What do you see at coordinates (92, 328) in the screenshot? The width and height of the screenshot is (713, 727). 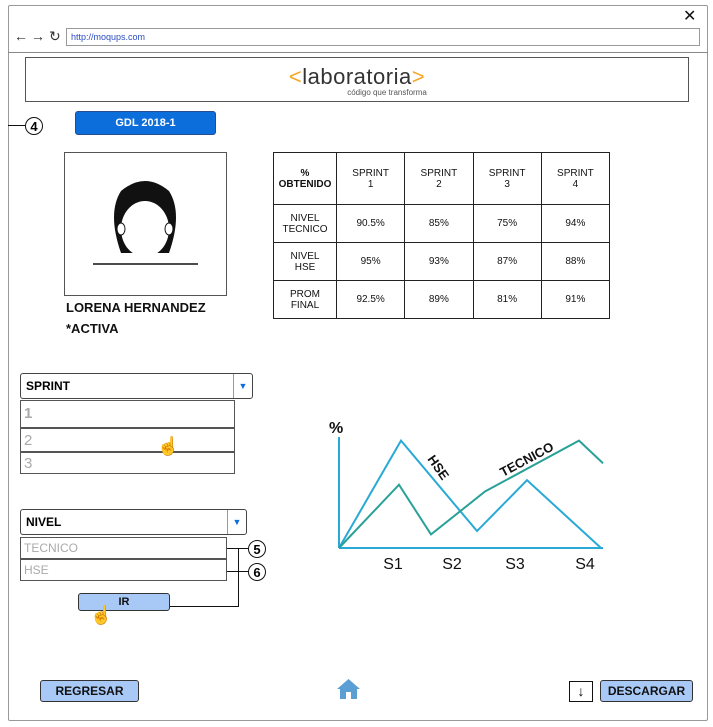 I see `student-status: *ACTIVA` at bounding box center [92, 328].